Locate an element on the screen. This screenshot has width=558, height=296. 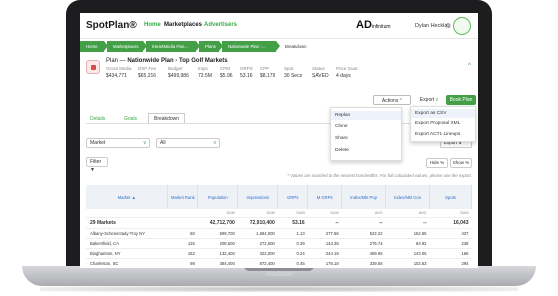
aggregate-cell is located at coordinates (182, 213).